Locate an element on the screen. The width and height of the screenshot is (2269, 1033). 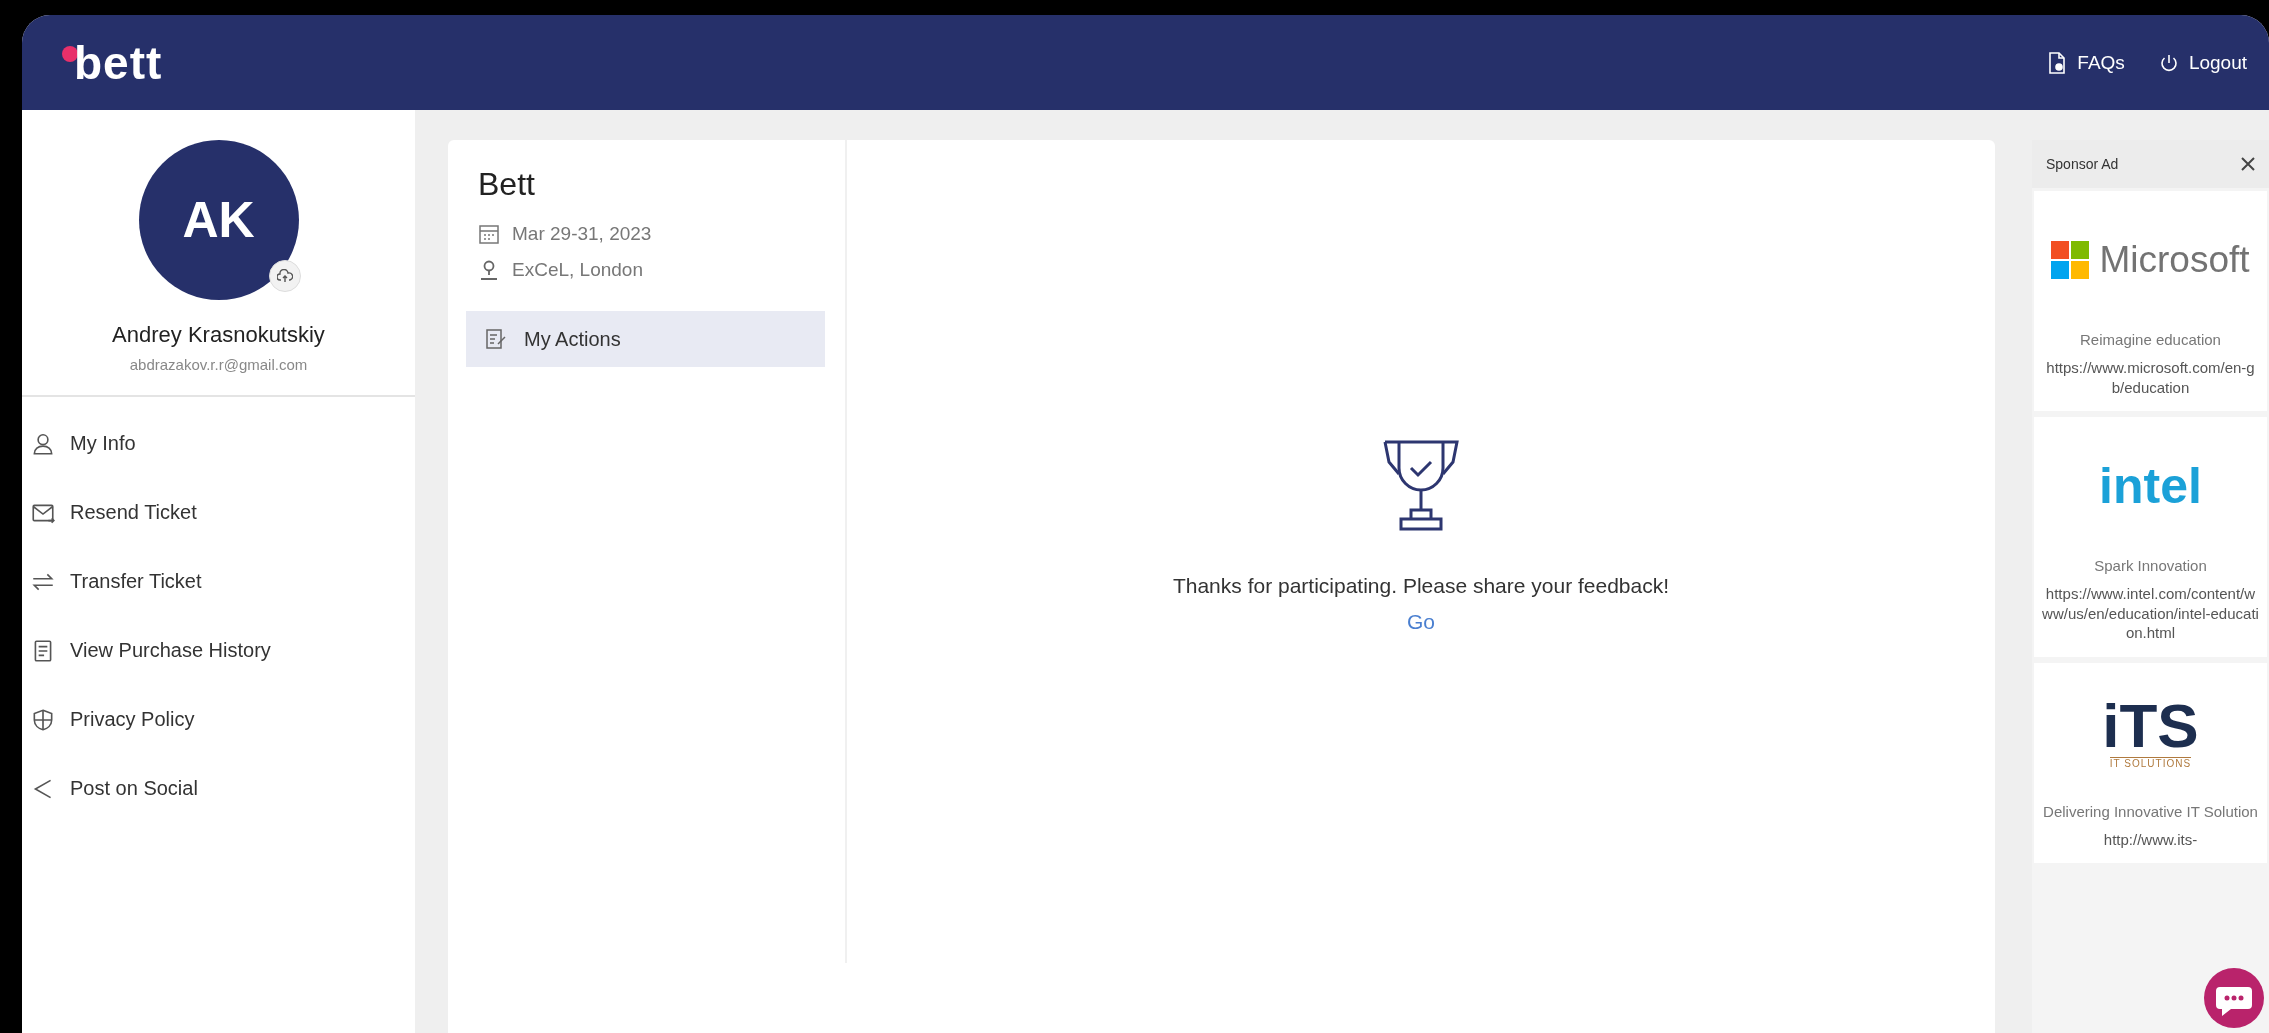
ad-url: https://www.microsoft.com/en-gb/education is located at coordinates (2150, 377).